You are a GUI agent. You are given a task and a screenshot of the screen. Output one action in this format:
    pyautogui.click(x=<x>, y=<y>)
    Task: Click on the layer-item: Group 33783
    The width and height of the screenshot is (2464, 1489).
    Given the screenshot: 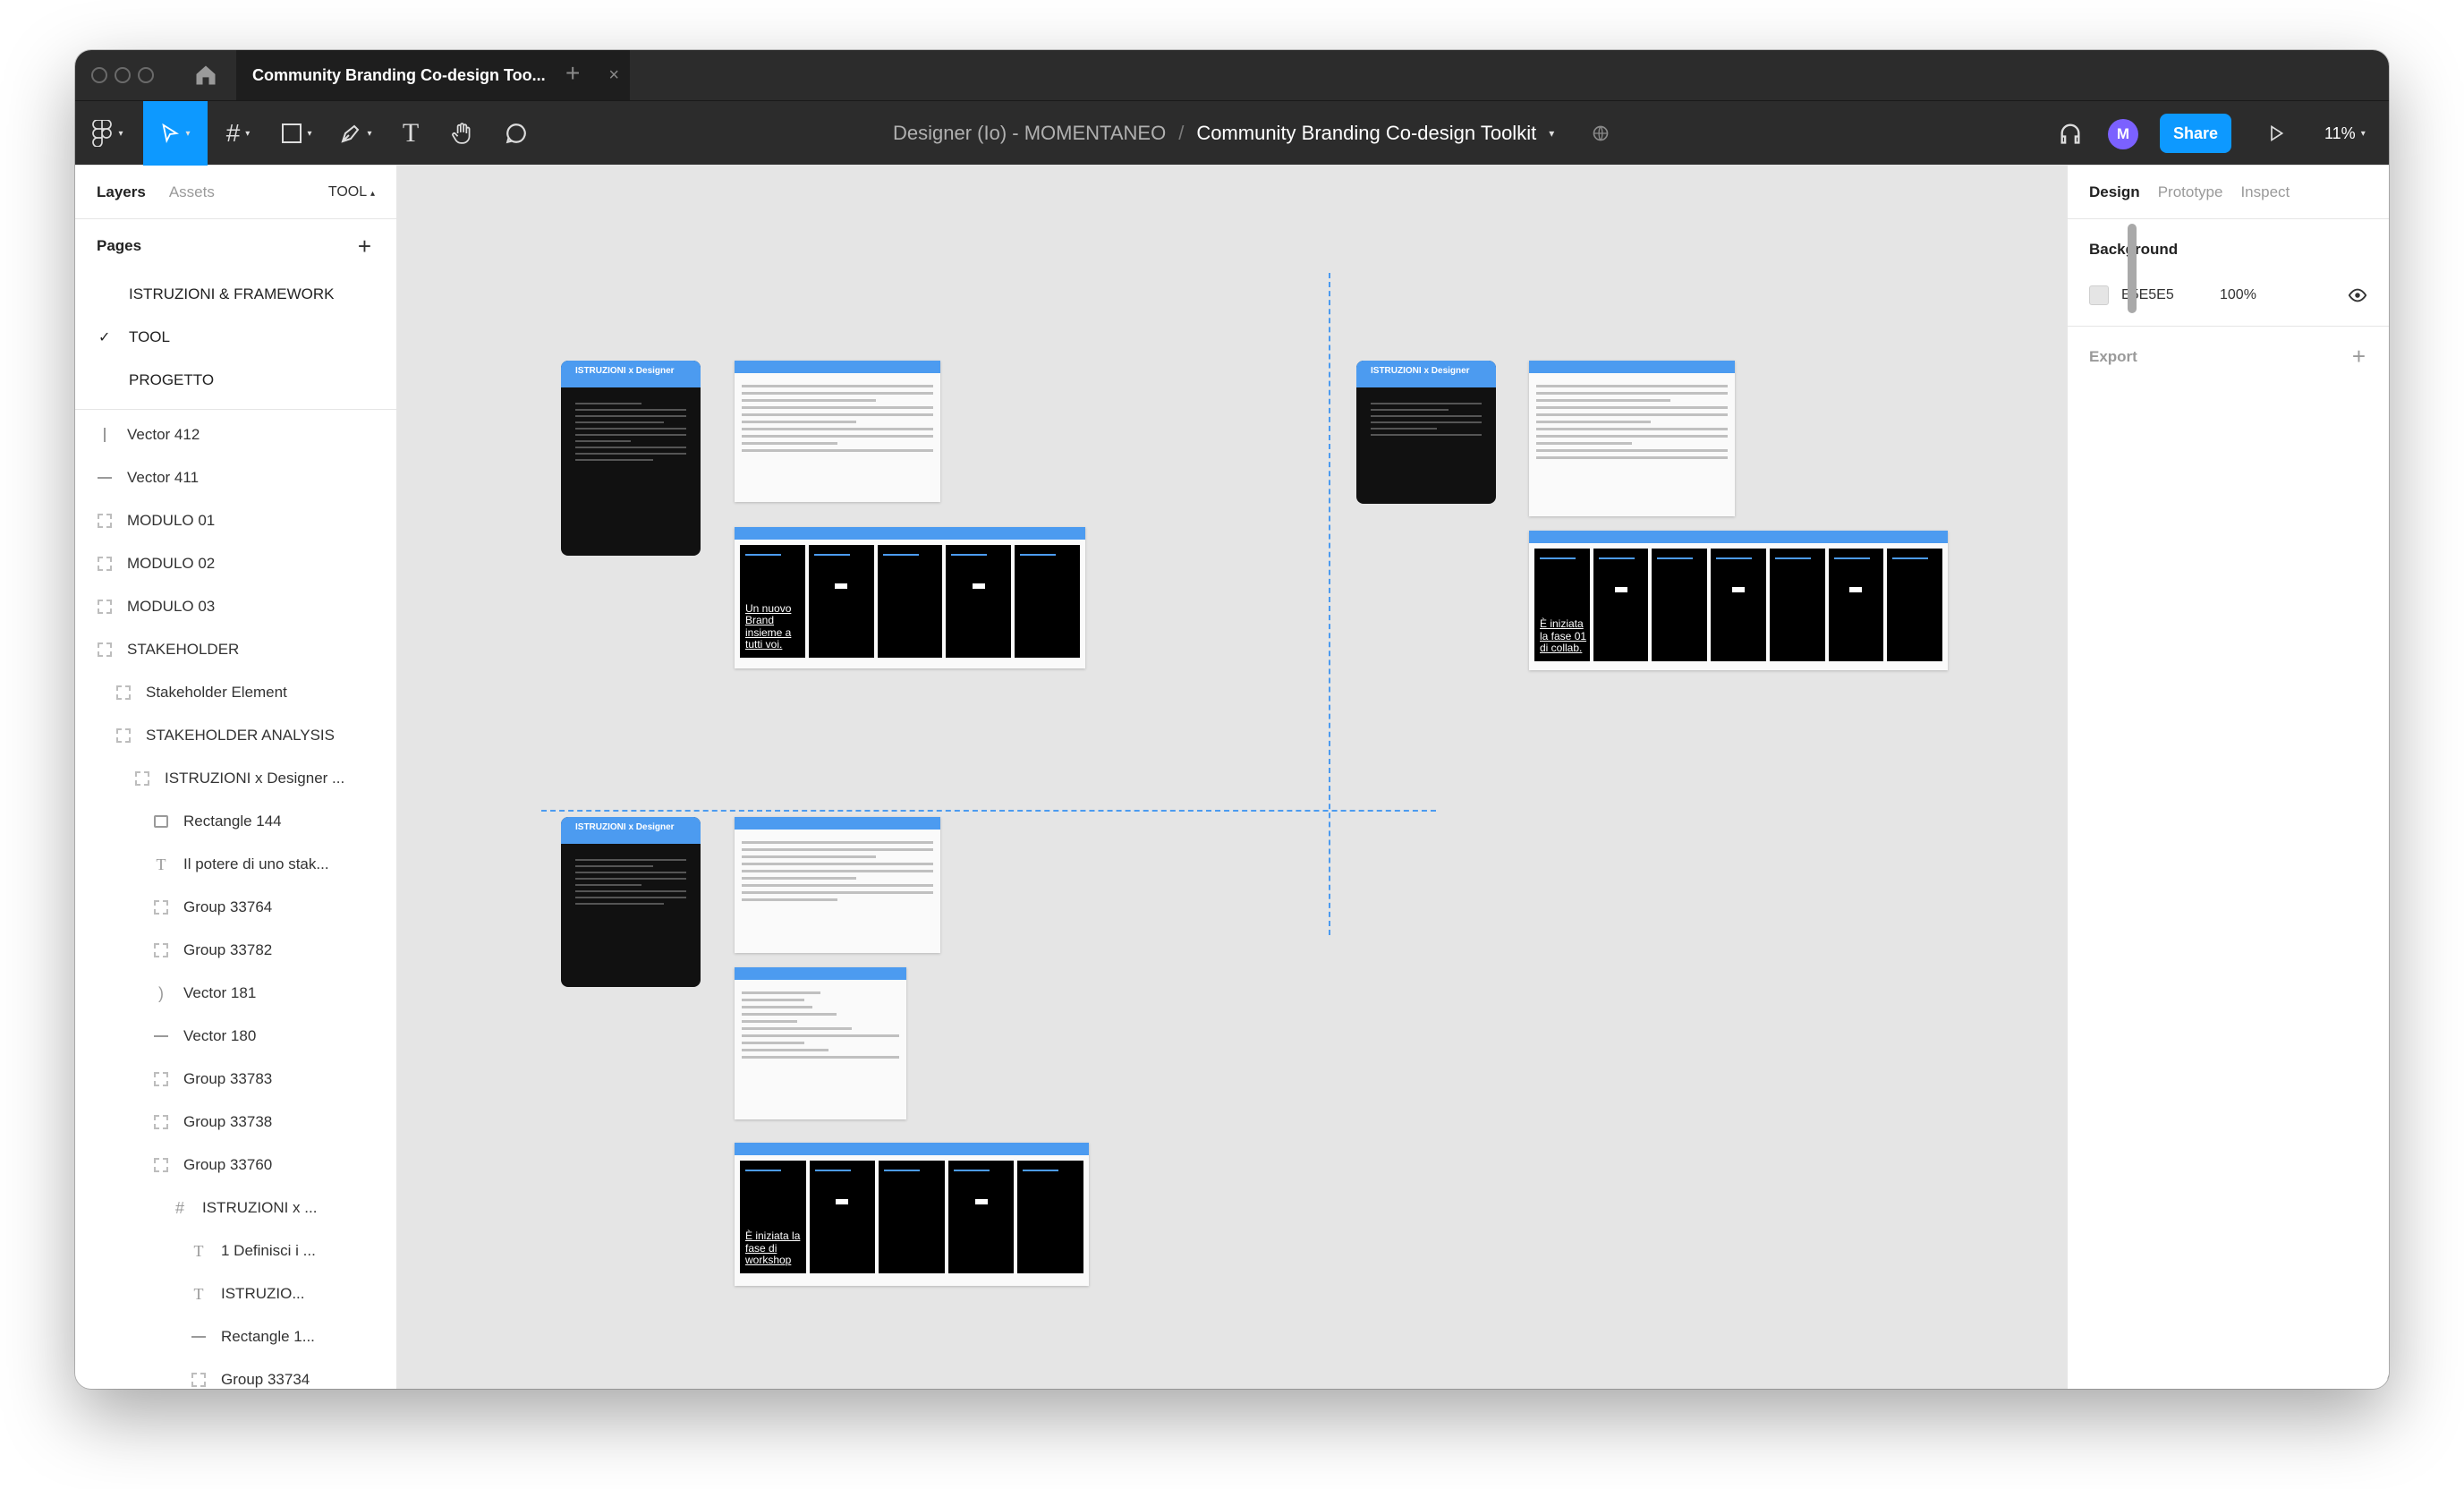 What is the action you would take?
    pyautogui.click(x=236, y=1079)
    